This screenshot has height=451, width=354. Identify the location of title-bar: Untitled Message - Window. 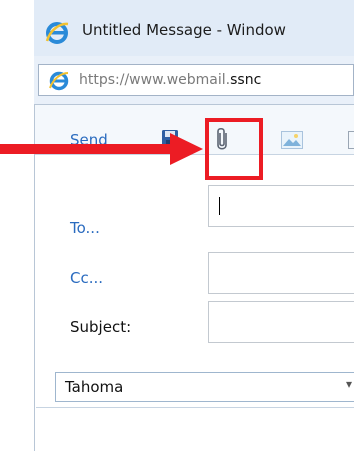
(194, 28).